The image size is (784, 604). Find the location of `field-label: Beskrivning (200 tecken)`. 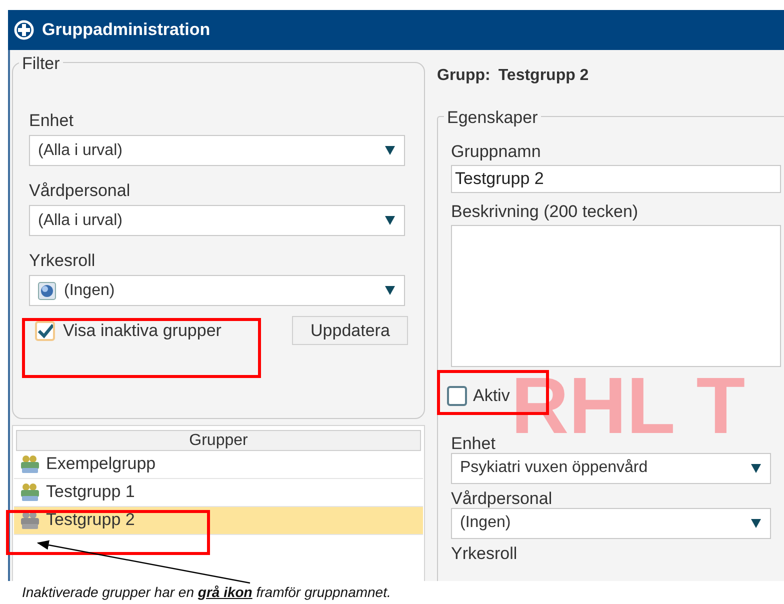

field-label: Beskrivning (200 tecken) is located at coordinates (545, 212).